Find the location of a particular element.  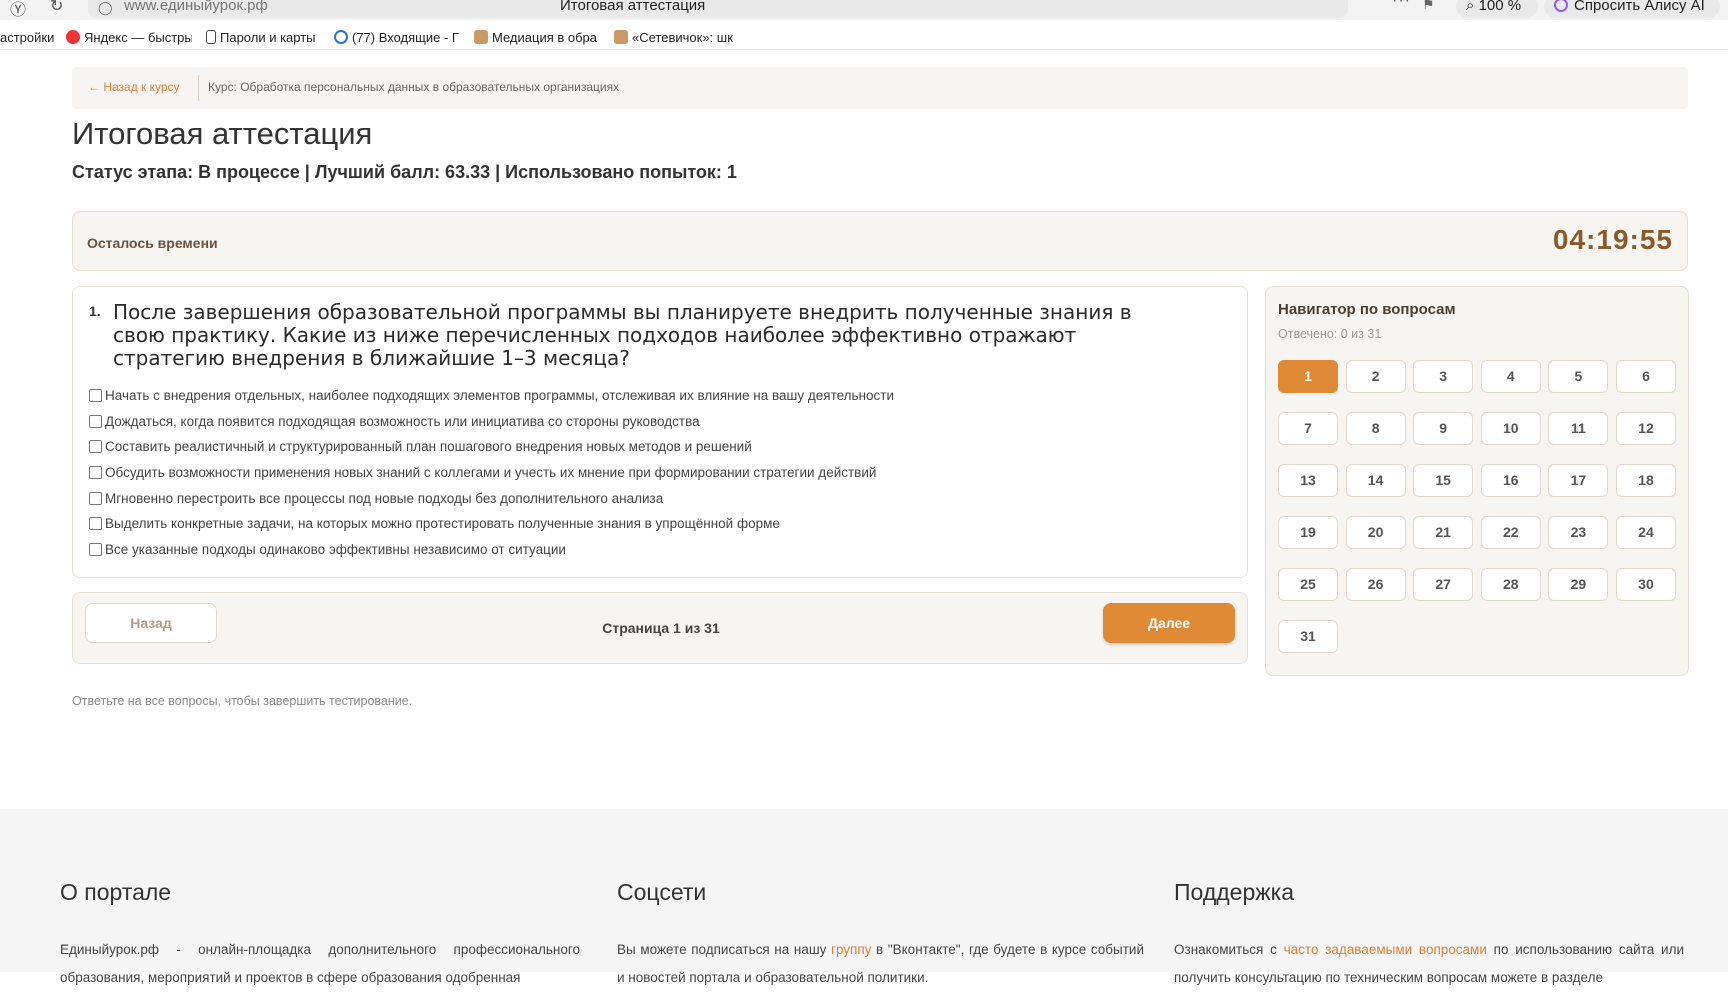

bookmark-yandex: Яндекс — быстры is located at coordinates (129, 37).